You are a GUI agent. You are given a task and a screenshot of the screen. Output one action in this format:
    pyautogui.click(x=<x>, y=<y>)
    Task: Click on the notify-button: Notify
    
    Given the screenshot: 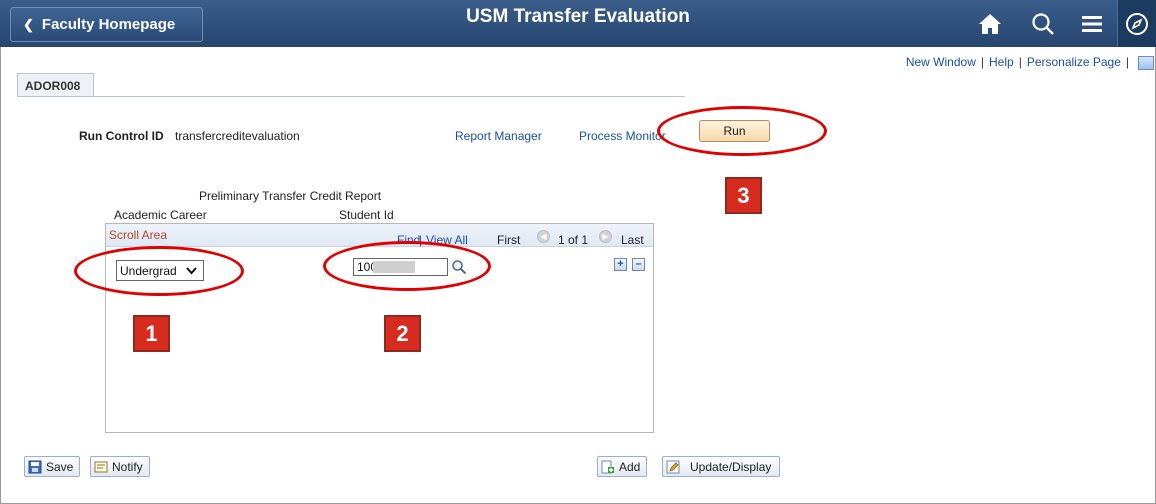 What is the action you would take?
    pyautogui.click(x=120, y=466)
    